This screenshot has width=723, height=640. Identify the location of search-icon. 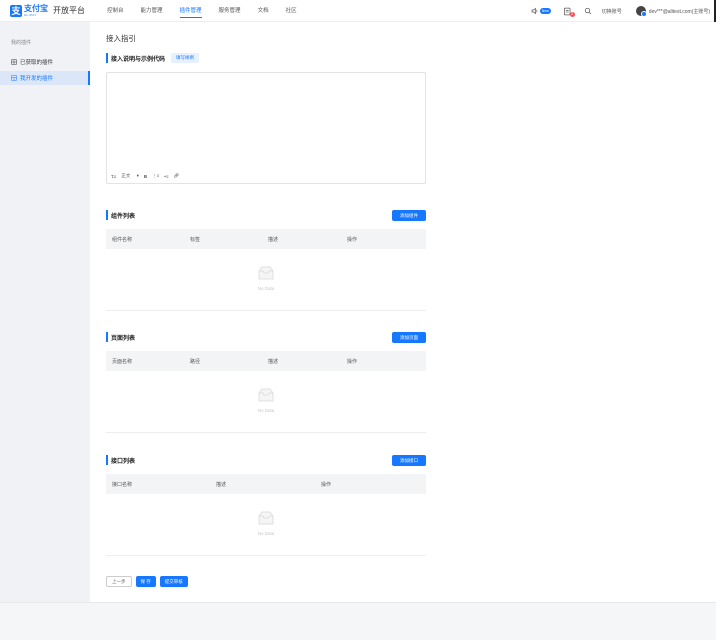
(588, 11).